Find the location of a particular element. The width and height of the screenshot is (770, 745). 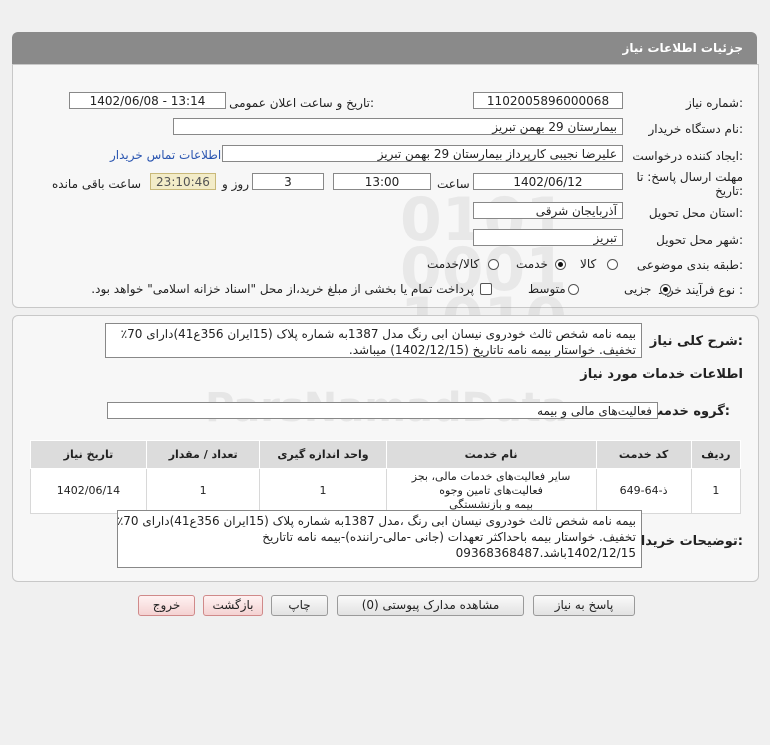

days-label: روز و is located at coordinates (235, 184).